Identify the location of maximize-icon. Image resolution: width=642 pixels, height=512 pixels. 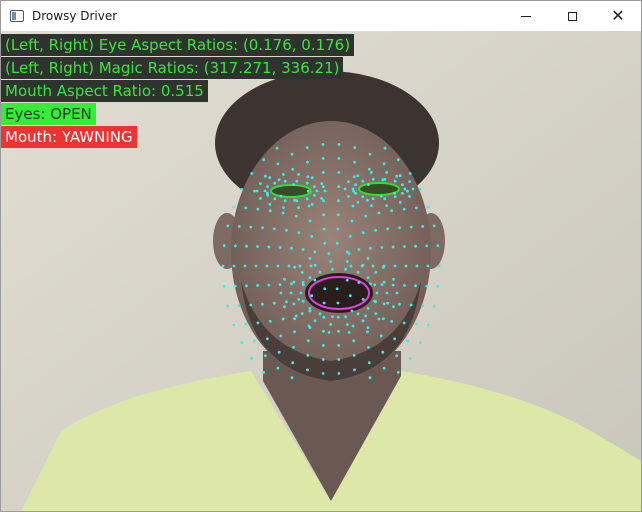
(572, 16).